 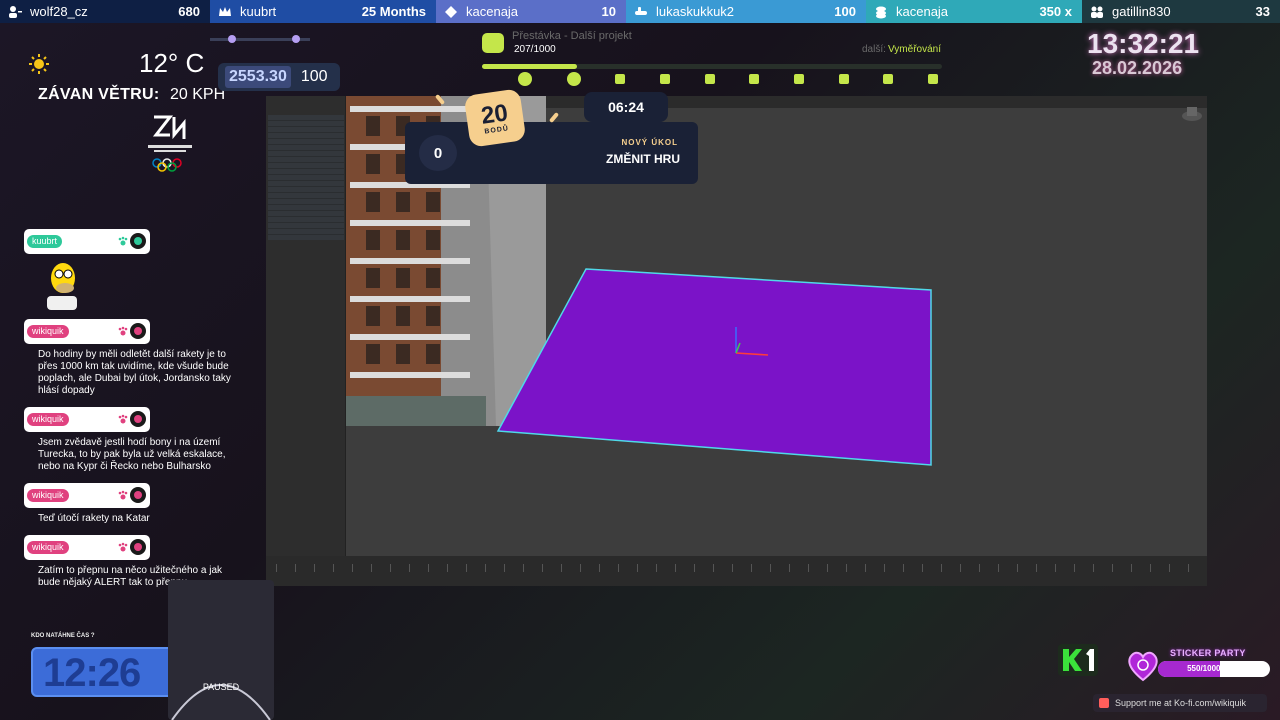 I want to click on race-timer: KDO NATÁHNE ČAS ? 12:26, so click(x=104, y=664).